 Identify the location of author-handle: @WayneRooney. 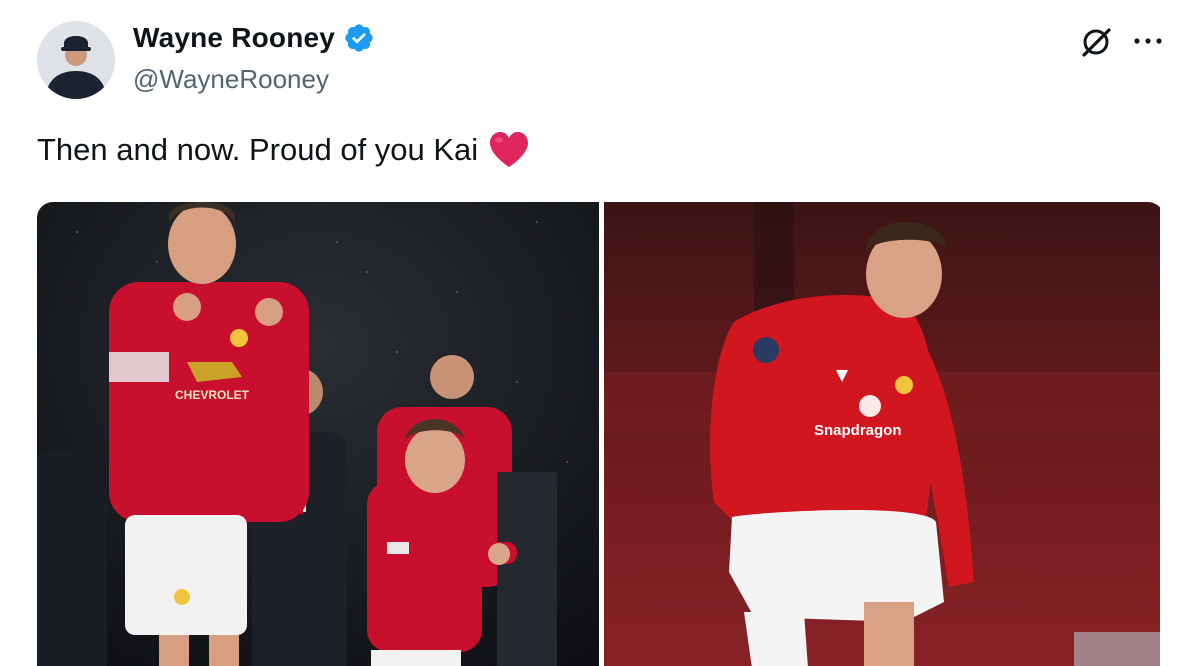
(231, 79).